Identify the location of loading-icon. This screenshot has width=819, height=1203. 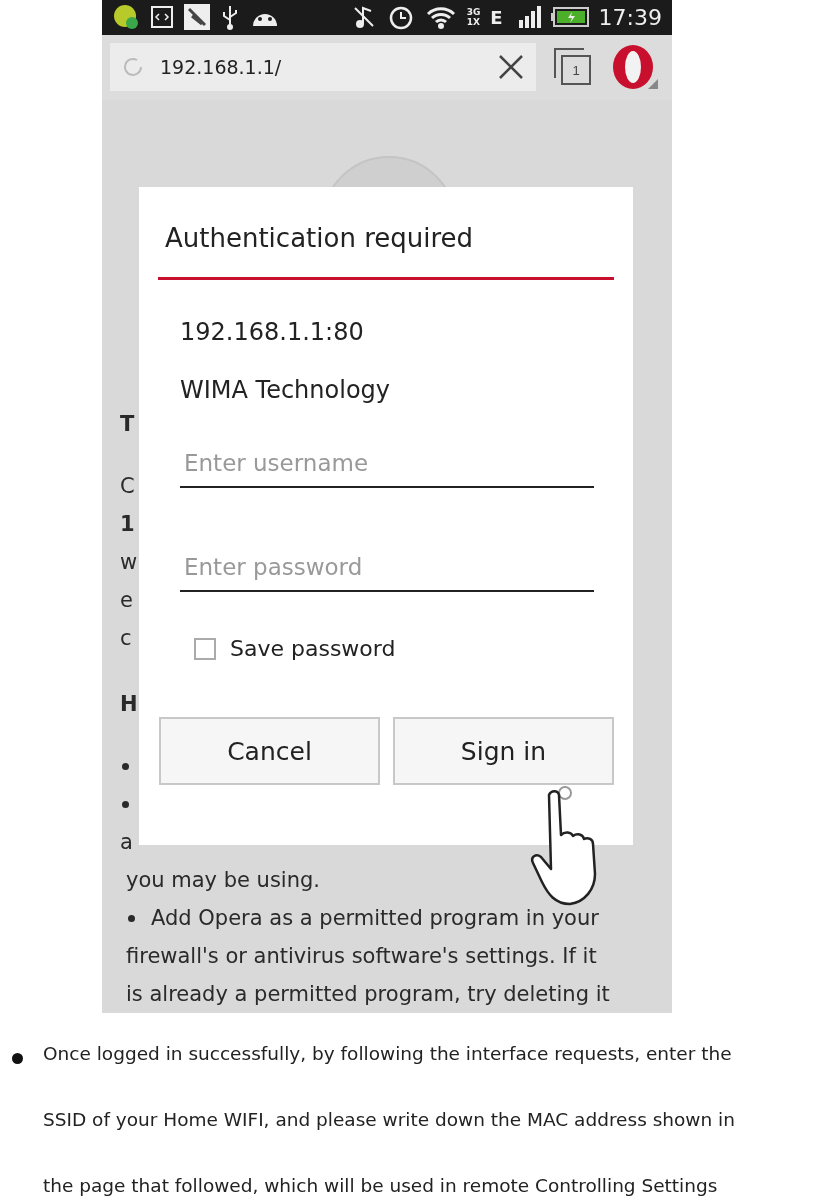
(133, 67).